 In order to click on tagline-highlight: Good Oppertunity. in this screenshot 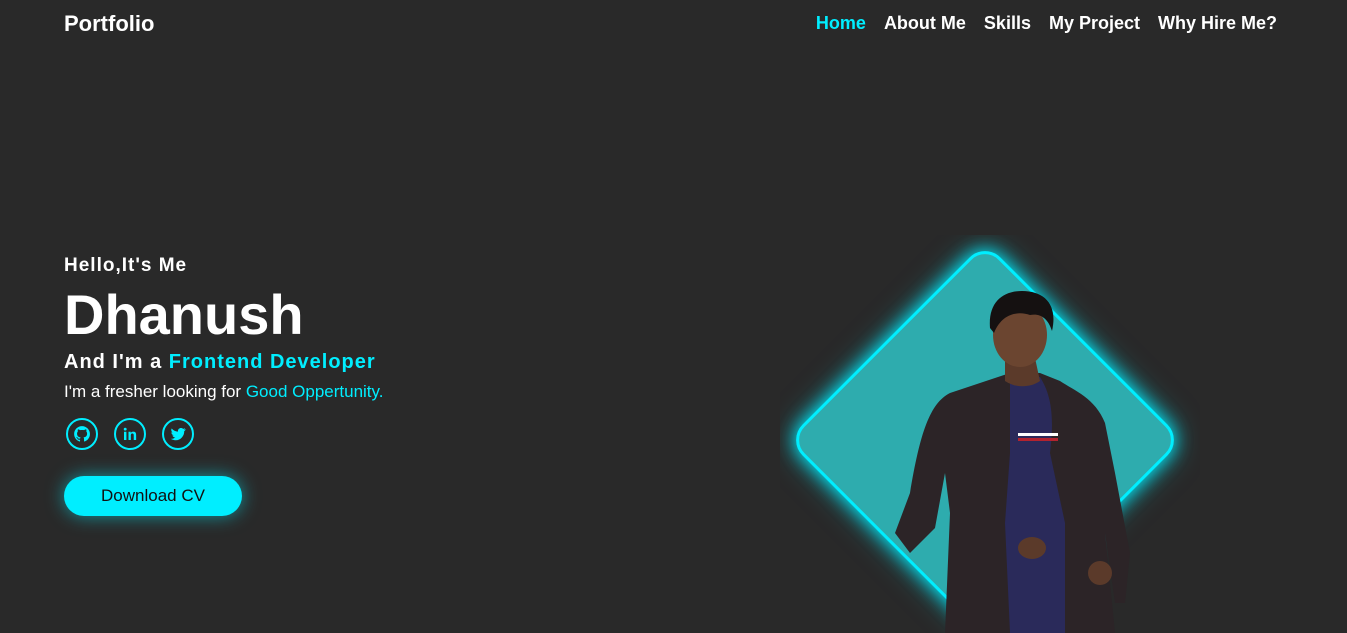, I will do `click(314, 391)`.